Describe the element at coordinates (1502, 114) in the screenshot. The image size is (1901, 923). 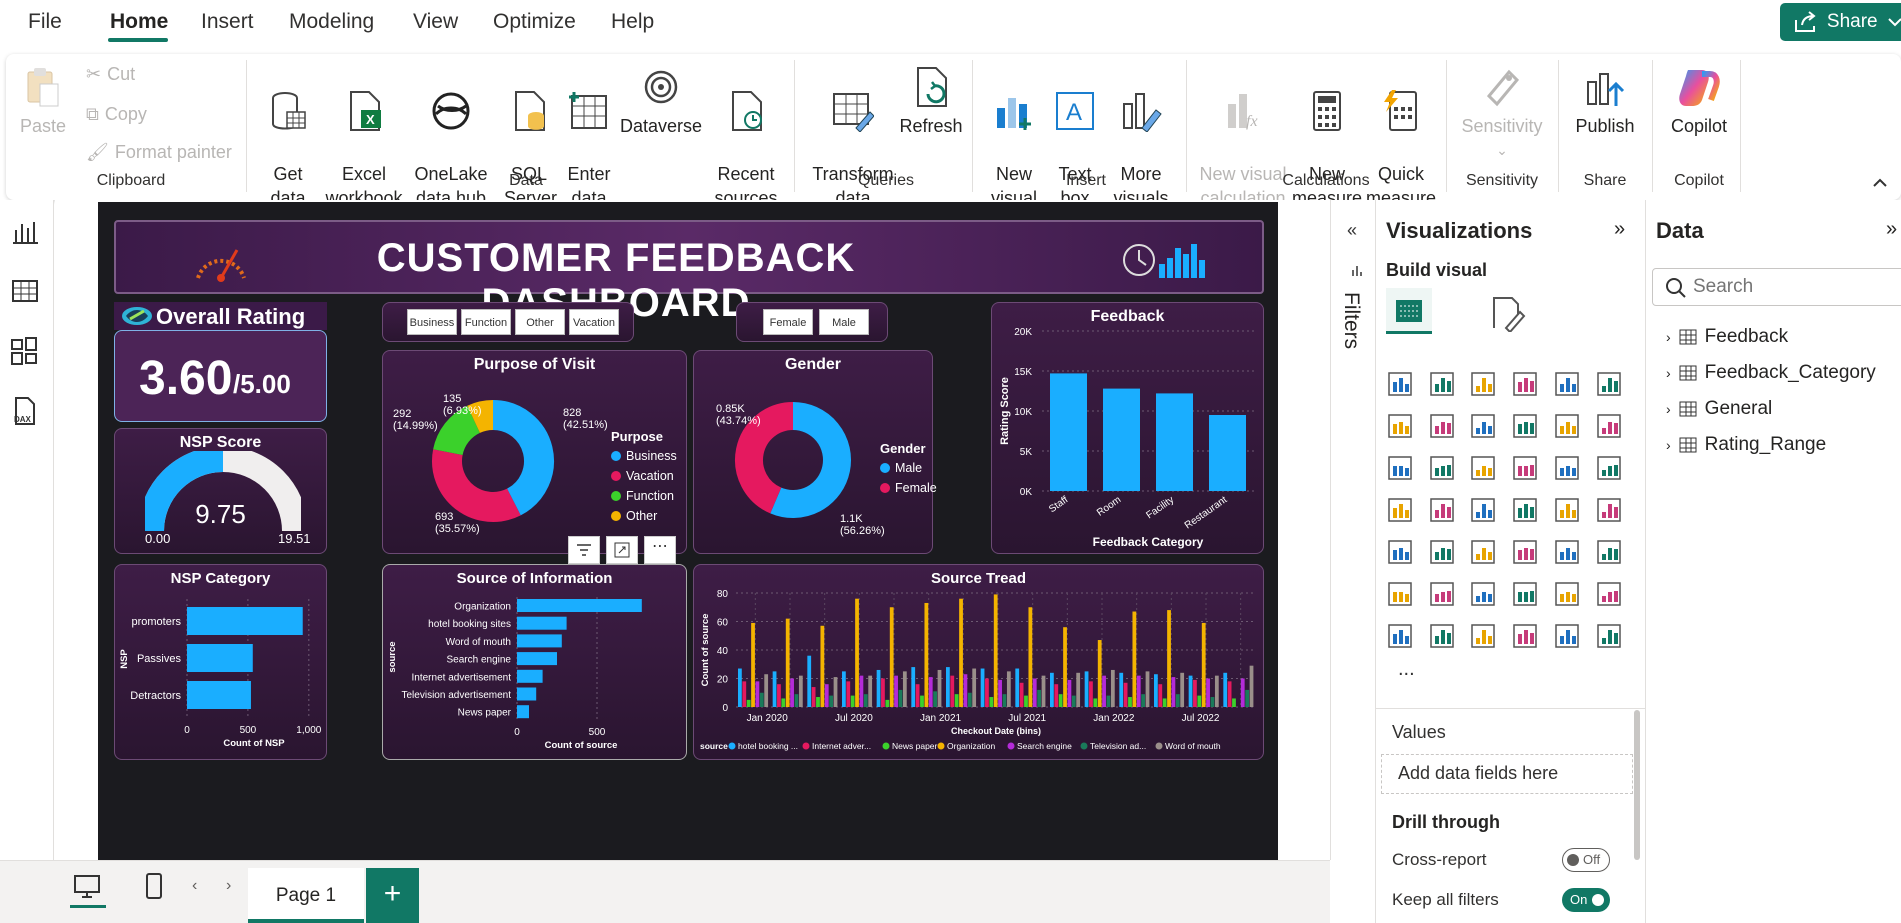
I see `sensitivity-button: Sensitivity ⌄` at that location.